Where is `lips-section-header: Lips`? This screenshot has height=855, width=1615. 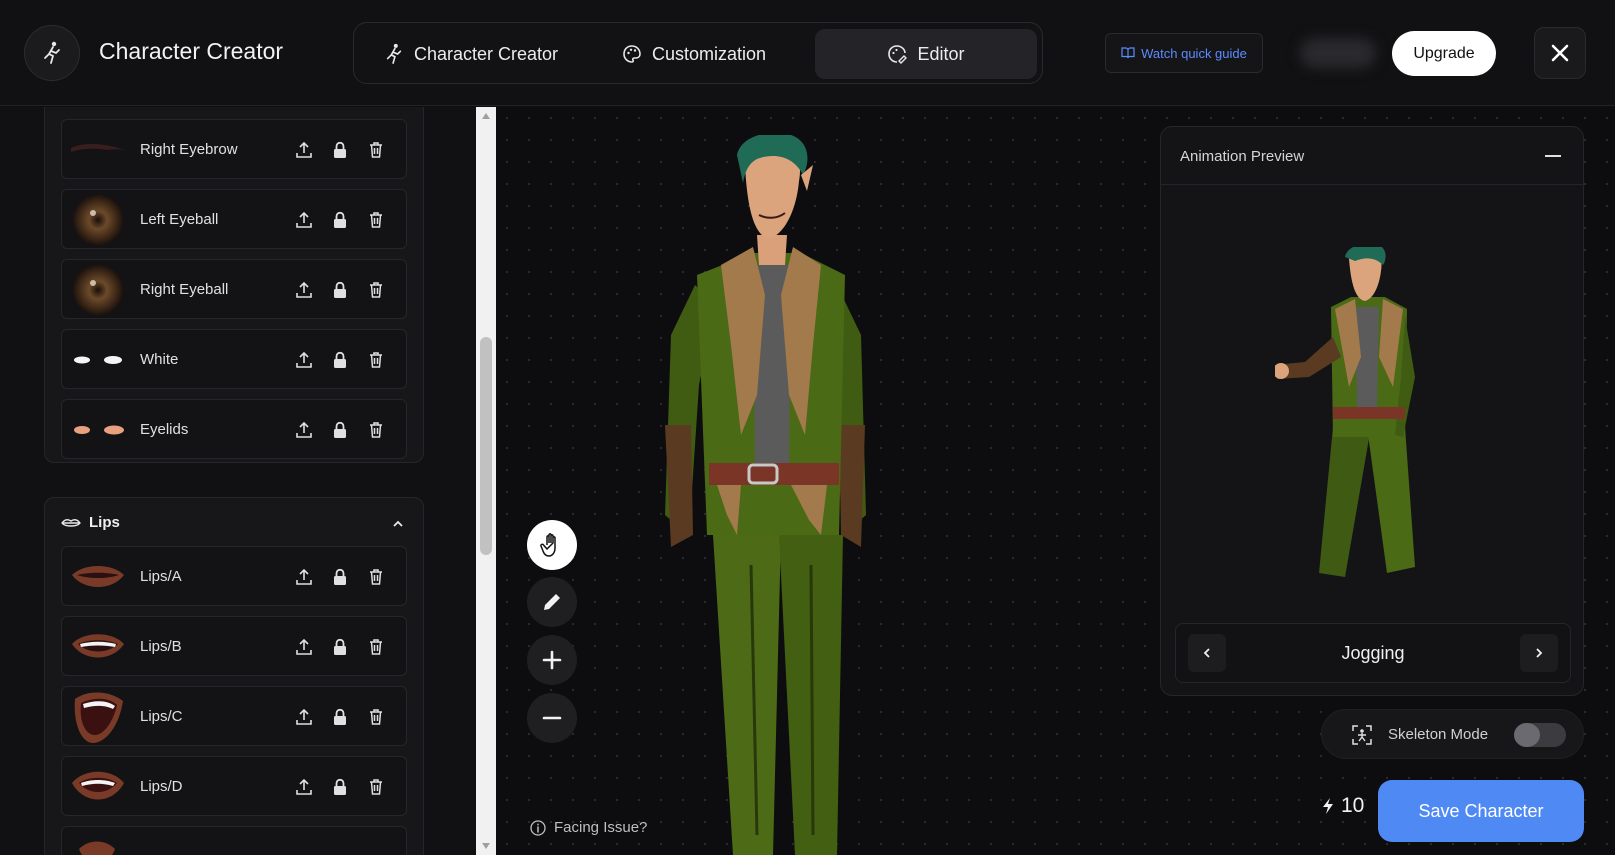
lips-section-header: Lips is located at coordinates (90, 522).